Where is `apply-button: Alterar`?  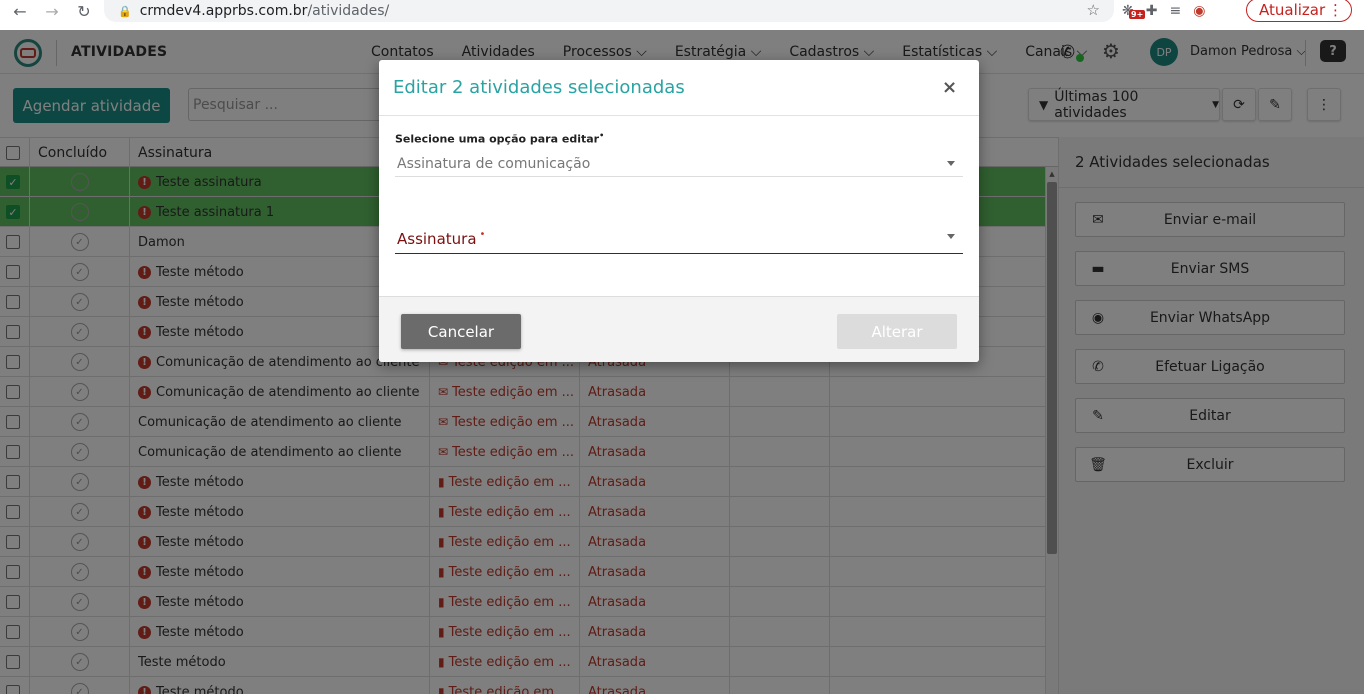
apply-button: Alterar is located at coordinates (897, 331).